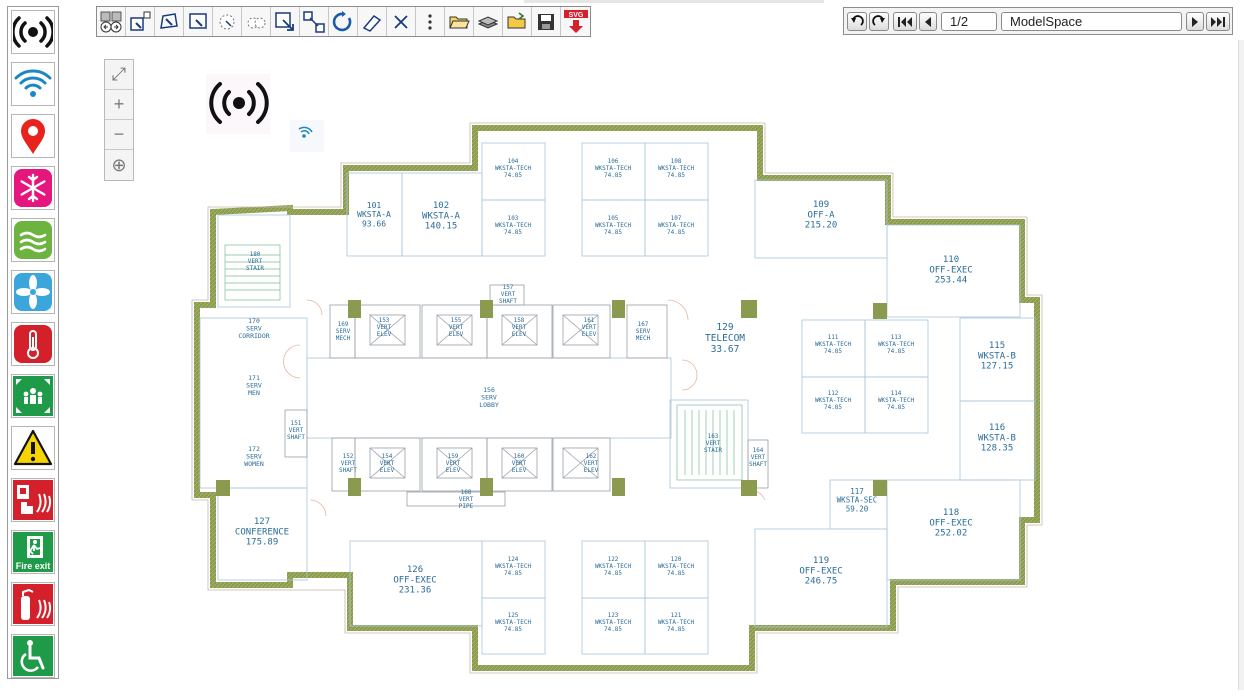 The height and width of the screenshot is (696, 1244). Describe the element at coordinates (643, 331) in the screenshot. I see `room-167-label: 167SERVMECH` at that location.